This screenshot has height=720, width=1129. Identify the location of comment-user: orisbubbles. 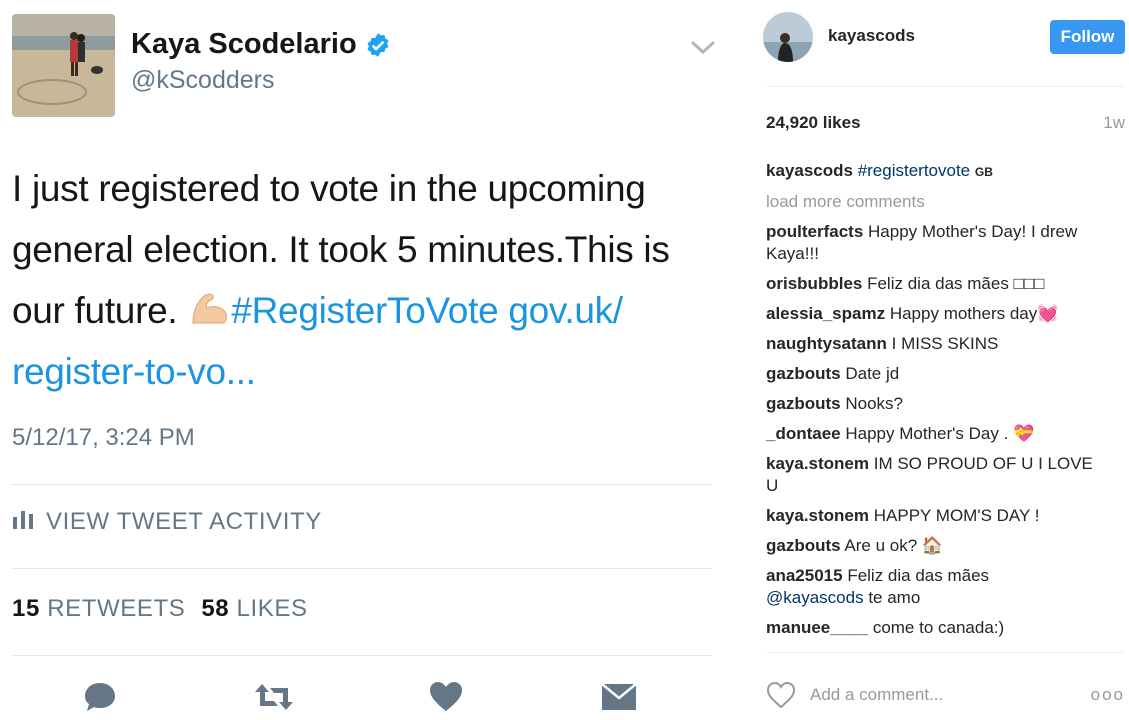
(814, 283).